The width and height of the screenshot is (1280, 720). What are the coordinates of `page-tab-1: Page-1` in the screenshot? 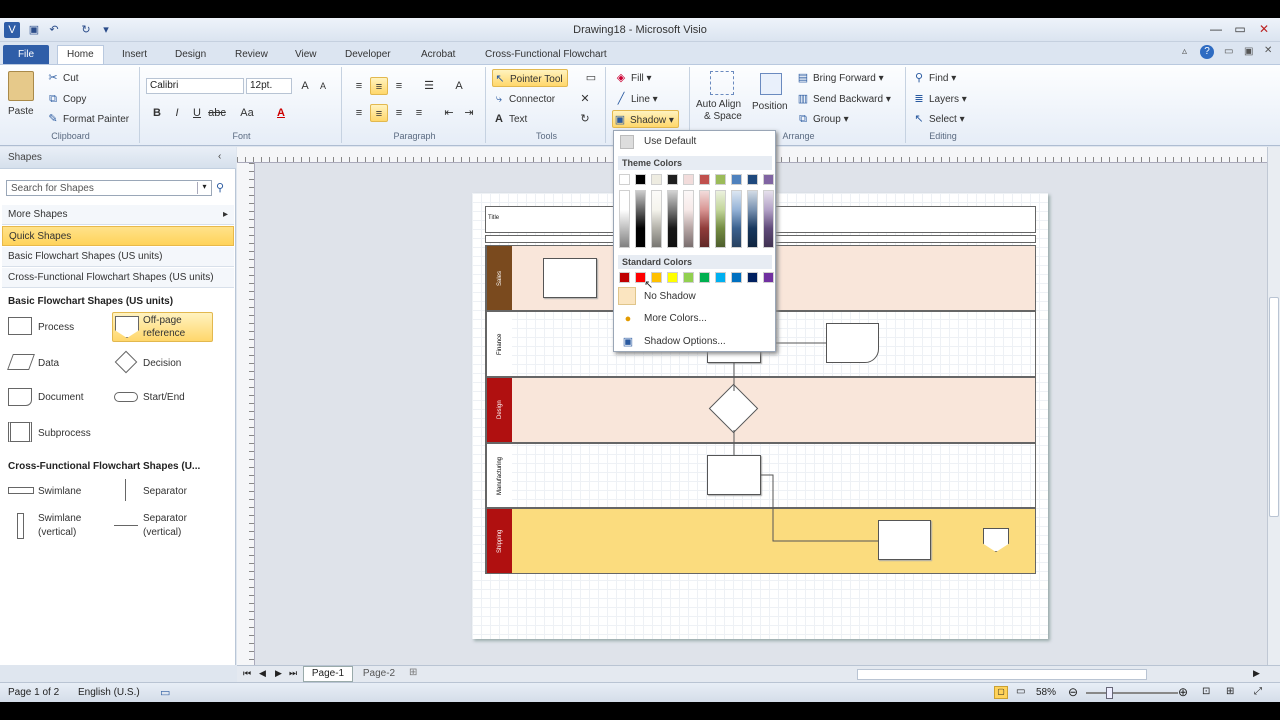 It's located at (328, 674).